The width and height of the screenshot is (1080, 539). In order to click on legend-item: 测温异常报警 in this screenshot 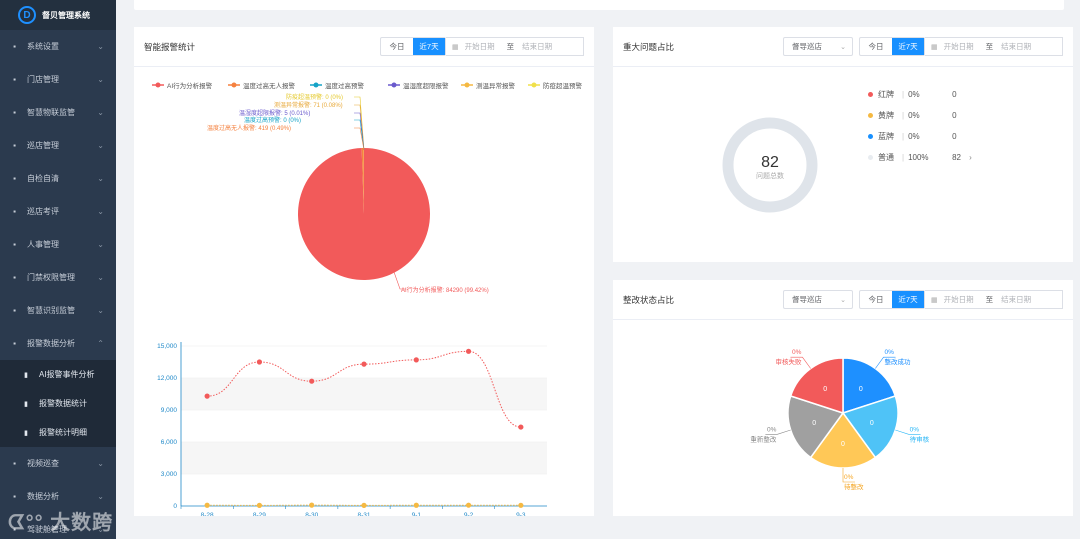, I will do `click(488, 85)`.